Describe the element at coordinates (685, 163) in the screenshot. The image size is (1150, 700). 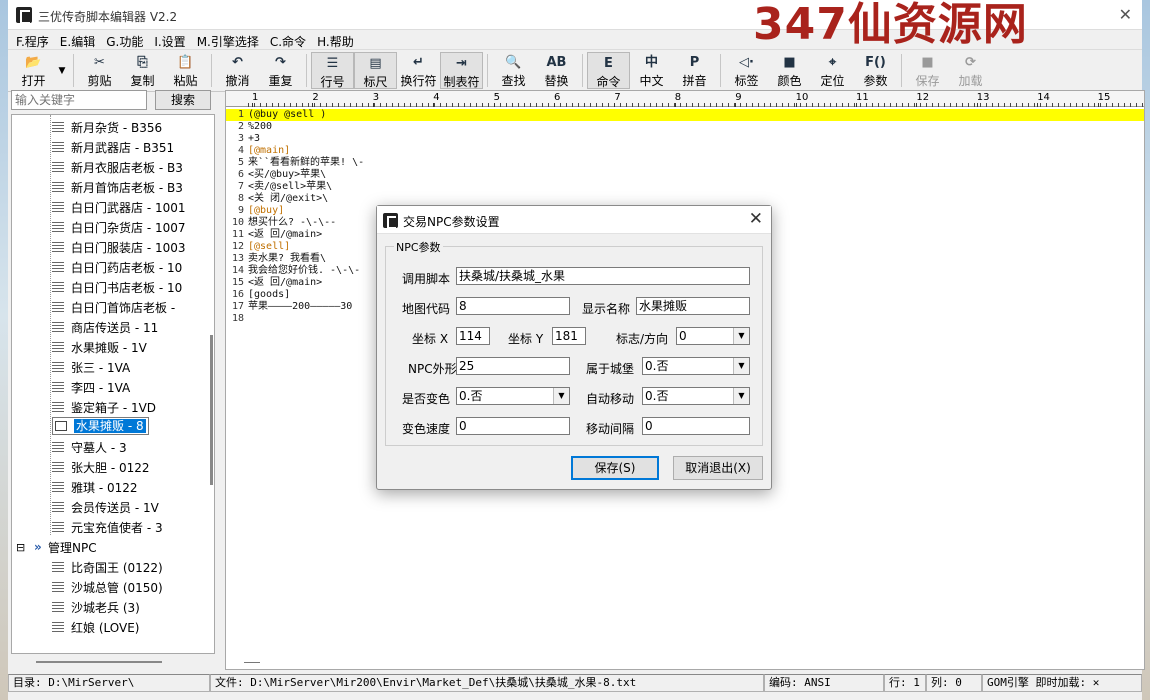
I see `code-line: 5 来``看看新鲜的苹果! \-` at that location.